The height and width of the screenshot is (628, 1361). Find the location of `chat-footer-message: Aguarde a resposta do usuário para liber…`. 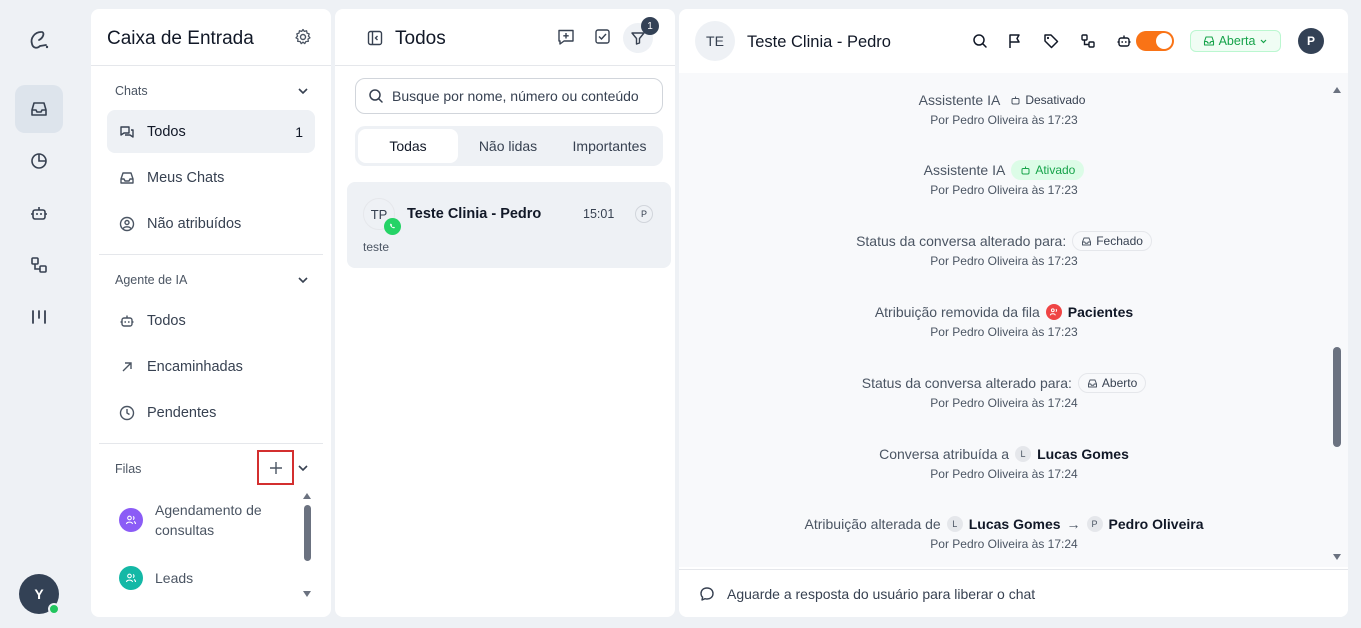

chat-footer-message: Aguarde a resposta do usuário para liber… is located at coordinates (881, 593).